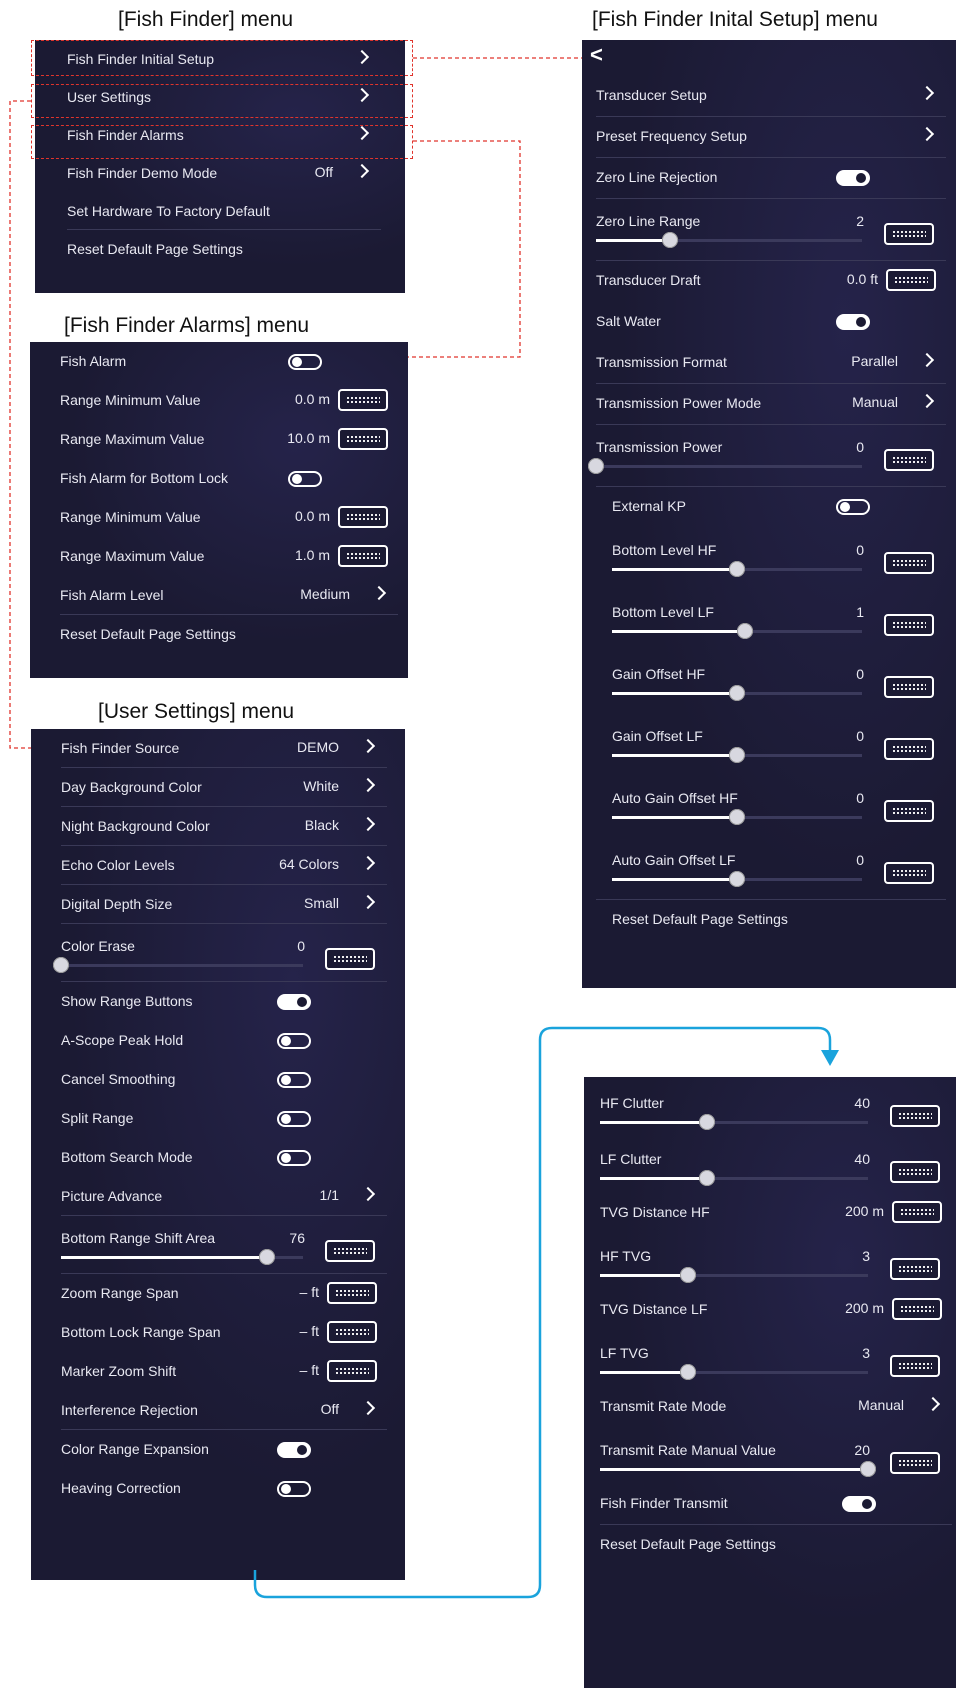 This screenshot has width=956, height=1688. Describe the element at coordinates (769, 137) in the screenshot. I see `menu-row-preset-frequency-setup: Preset Frequency Setup` at that location.